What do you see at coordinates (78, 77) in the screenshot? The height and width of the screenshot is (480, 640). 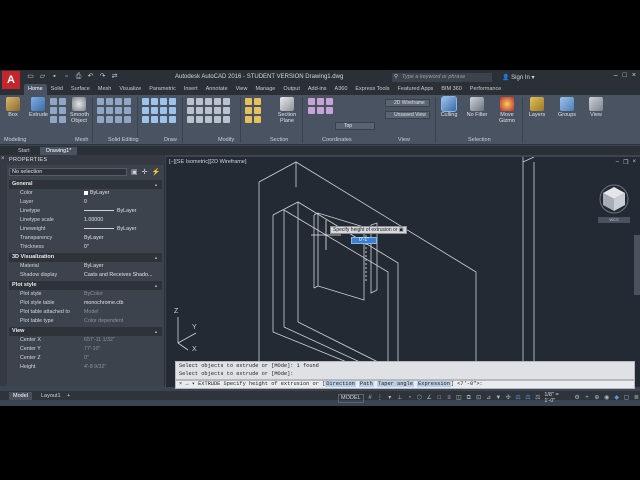 I see `print-icon: ⎙` at bounding box center [78, 77].